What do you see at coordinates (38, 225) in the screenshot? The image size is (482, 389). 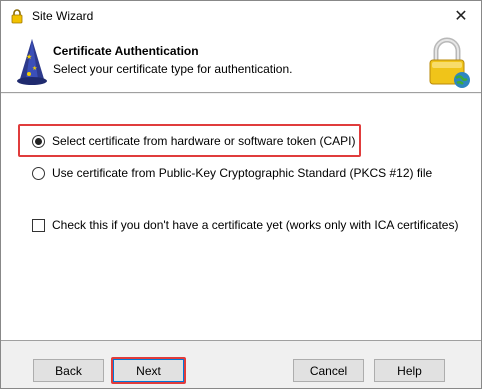 I see `no-certificate-checkbox` at bounding box center [38, 225].